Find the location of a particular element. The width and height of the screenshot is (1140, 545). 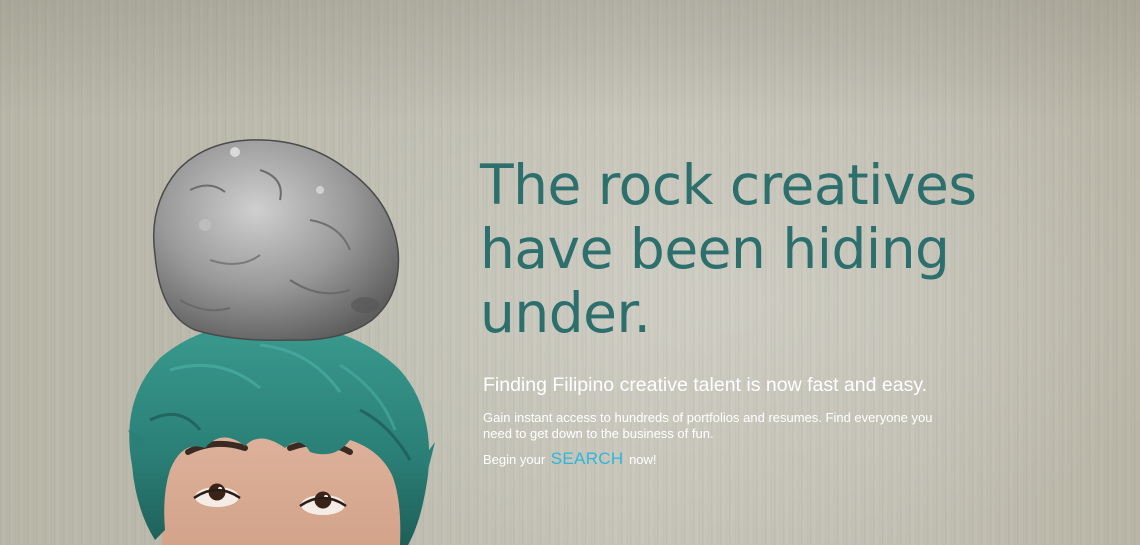

search-link: SEARCH is located at coordinates (587, 458).